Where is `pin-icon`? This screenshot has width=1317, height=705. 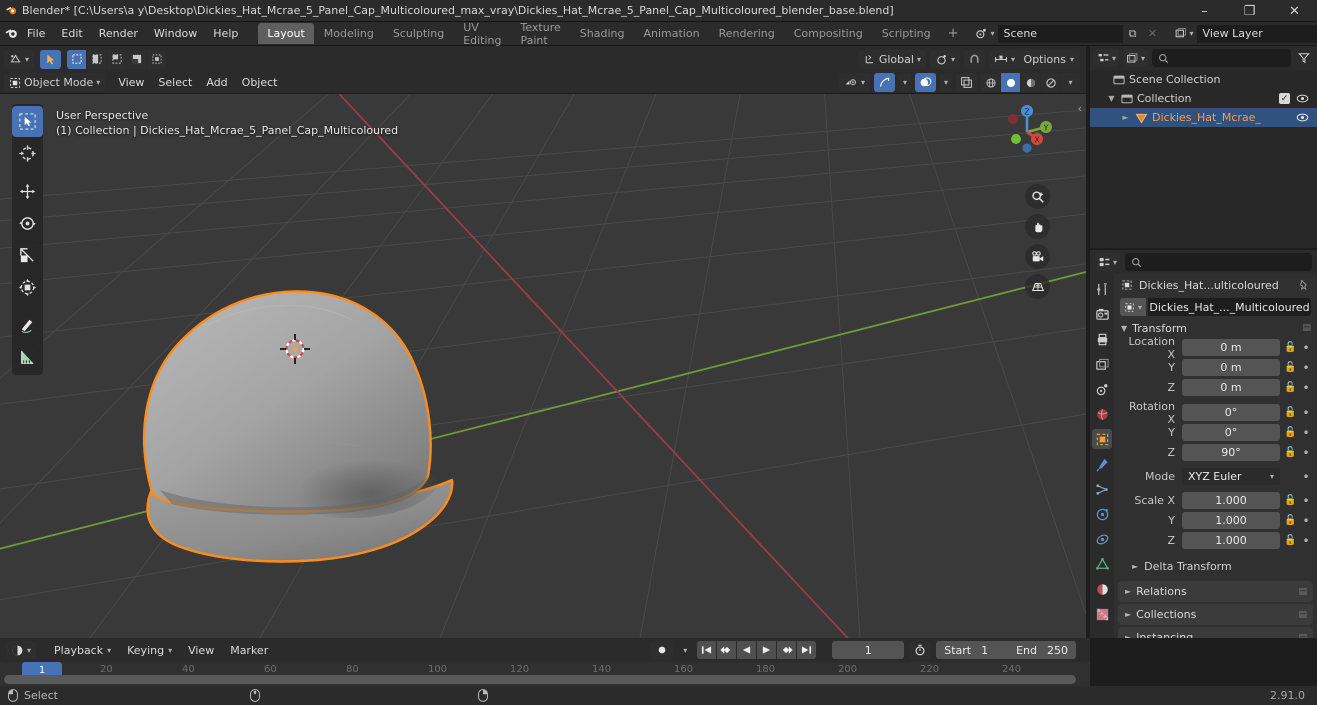 pin-icon is located at coordinates (1304, 285).